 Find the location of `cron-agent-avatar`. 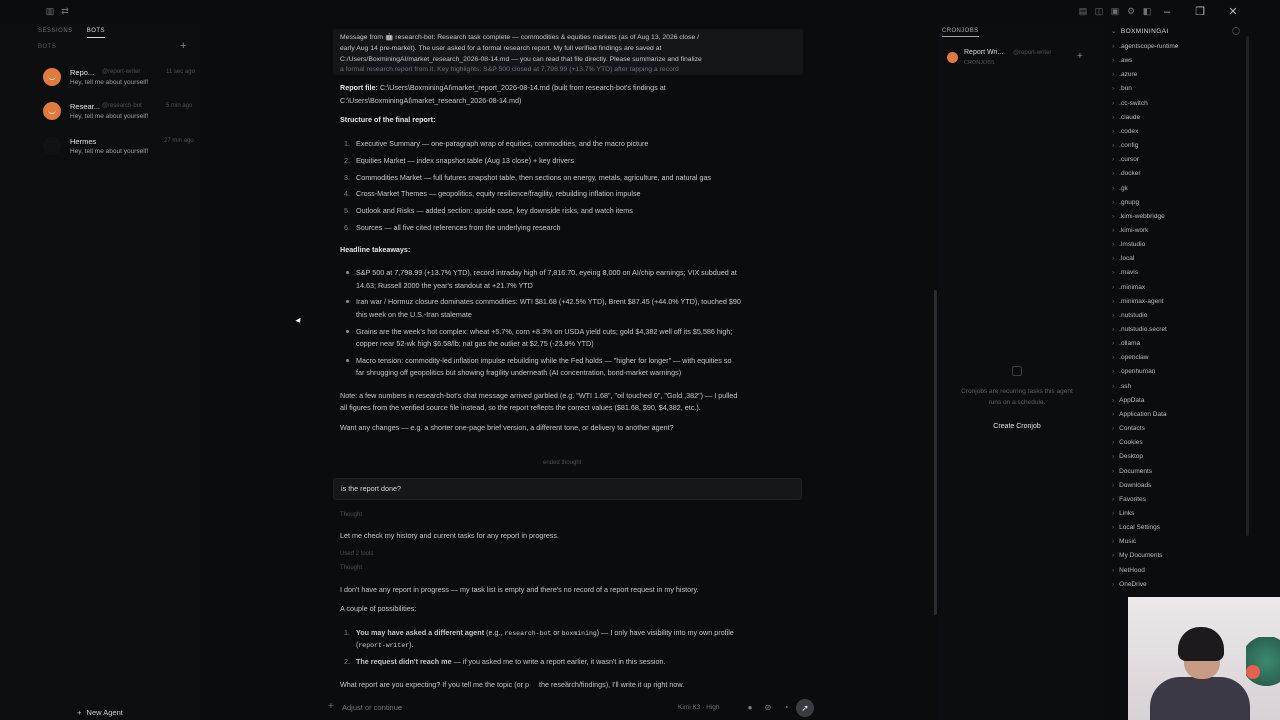

cron-agent-avatar is located at coordinates (952, 57).